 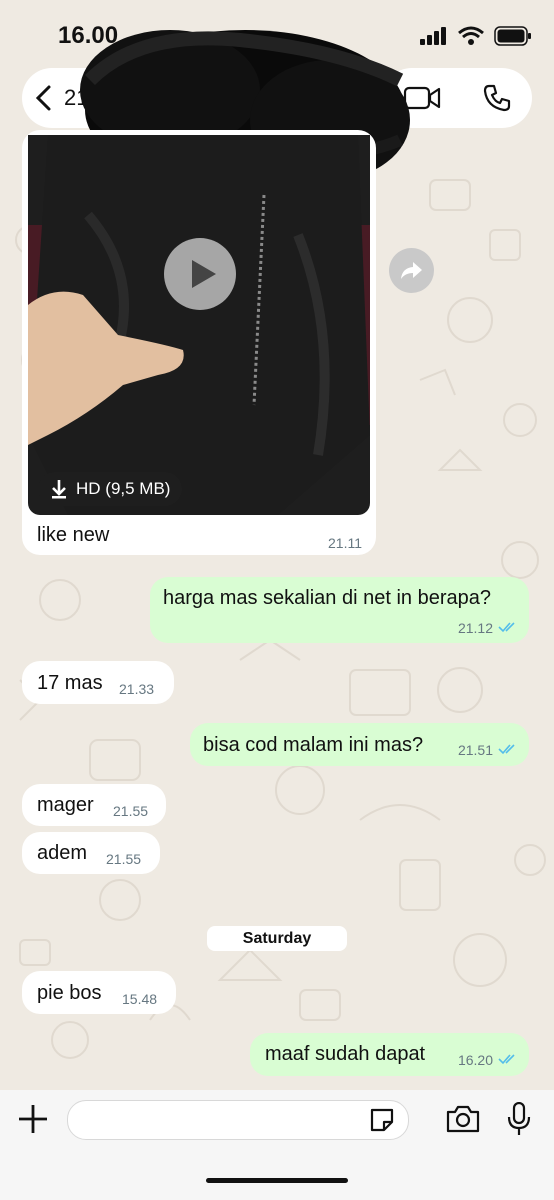 What do you see at coordinates (497, 98) in the screenshot?
I see `phone-call-icon` at bounding box center [497, 98].